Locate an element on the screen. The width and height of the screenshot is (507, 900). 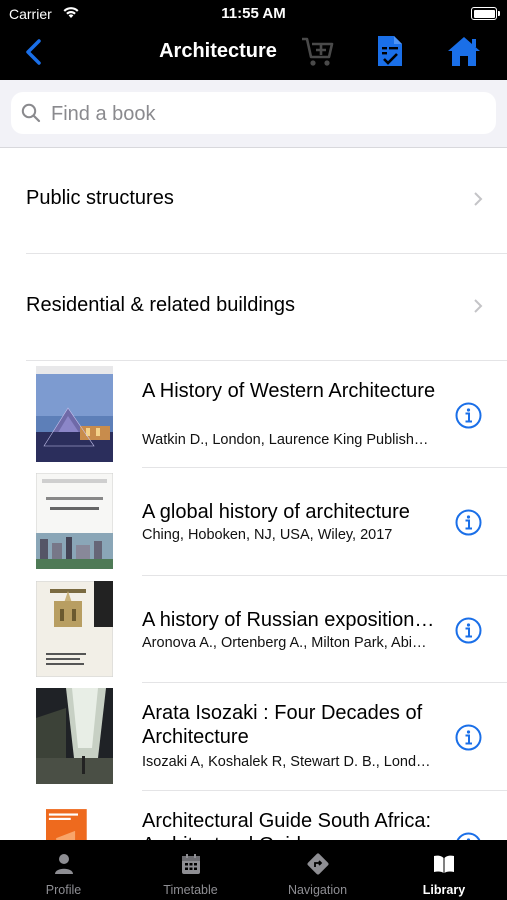
category-row-residential: Residential & related buildings is located at coordinates (253, 307).